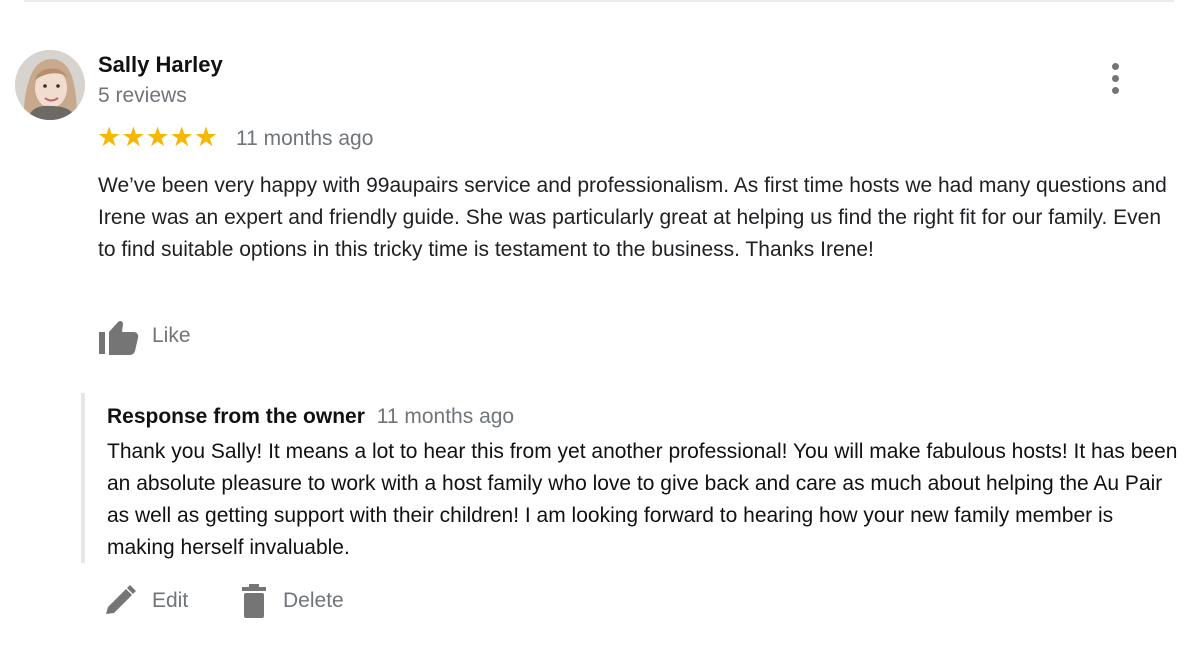 This screenshot has width=1200, height=666. I want to click on more-options-button, so click(1115, 78).